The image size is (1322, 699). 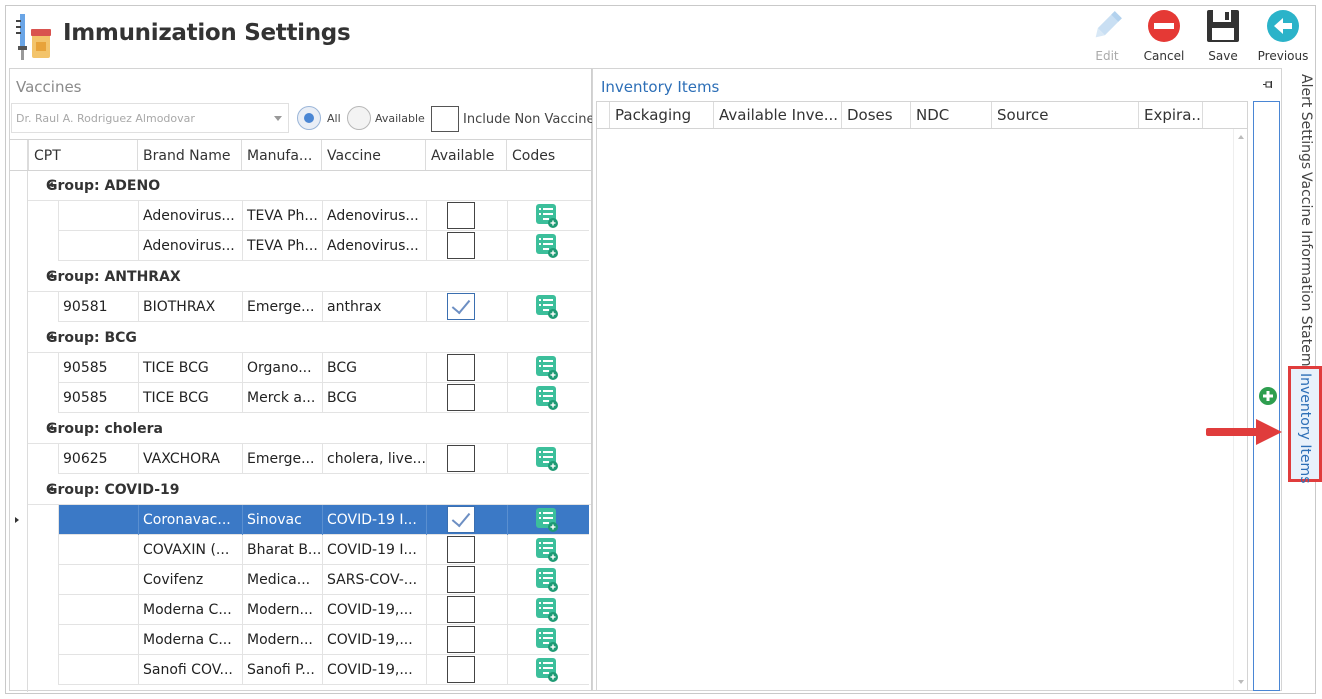 What do you see at coordinates (1283, 36) in the screenshot?
I see `previous-button: Previous` at bounding box center [1283, 36].